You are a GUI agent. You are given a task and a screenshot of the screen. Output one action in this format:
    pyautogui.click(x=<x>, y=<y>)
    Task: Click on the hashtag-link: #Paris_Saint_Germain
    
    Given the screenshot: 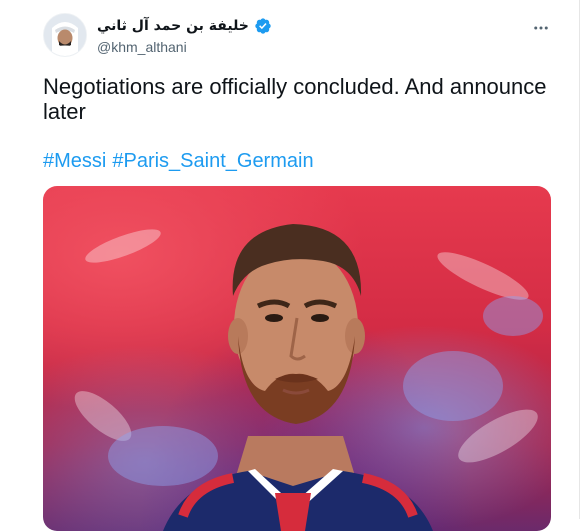 What is the action you would take?
    pyautogui.click(x=212, y=161)
    